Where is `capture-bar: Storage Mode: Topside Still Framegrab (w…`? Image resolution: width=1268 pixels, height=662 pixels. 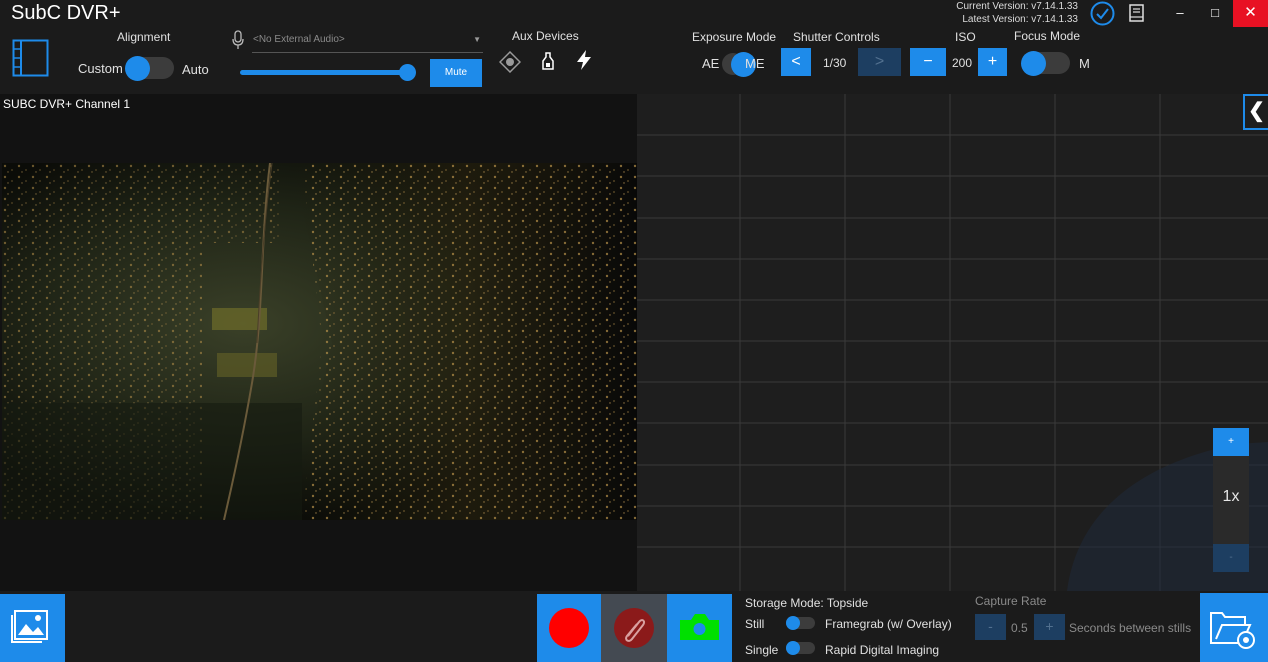 capture-bar: Storage Mode: Topside Still Framegrab (w… is located at coordinates (634, 626).